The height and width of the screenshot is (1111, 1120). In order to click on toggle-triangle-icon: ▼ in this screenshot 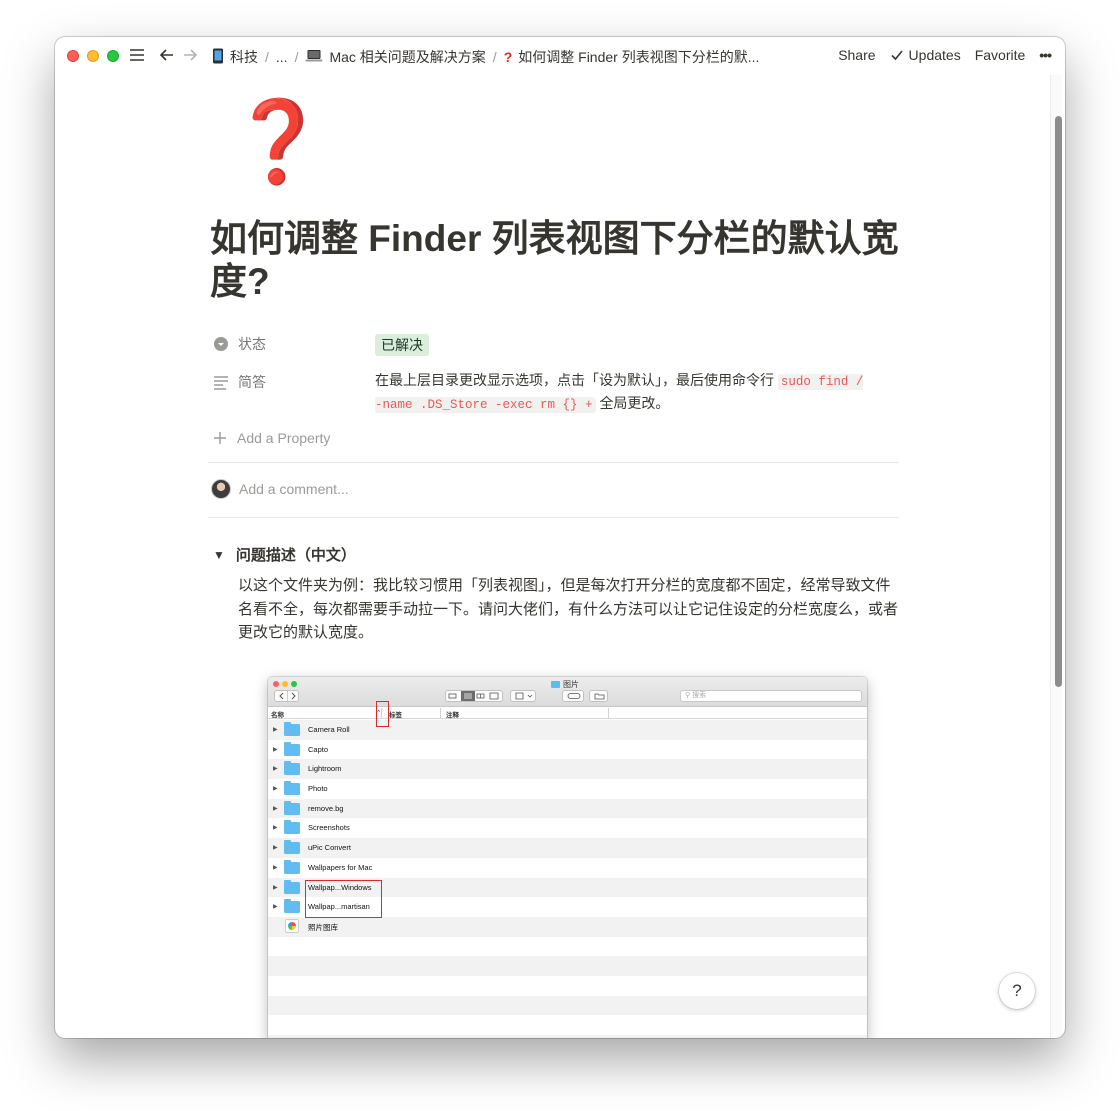, I will do `click(219, 555)`.